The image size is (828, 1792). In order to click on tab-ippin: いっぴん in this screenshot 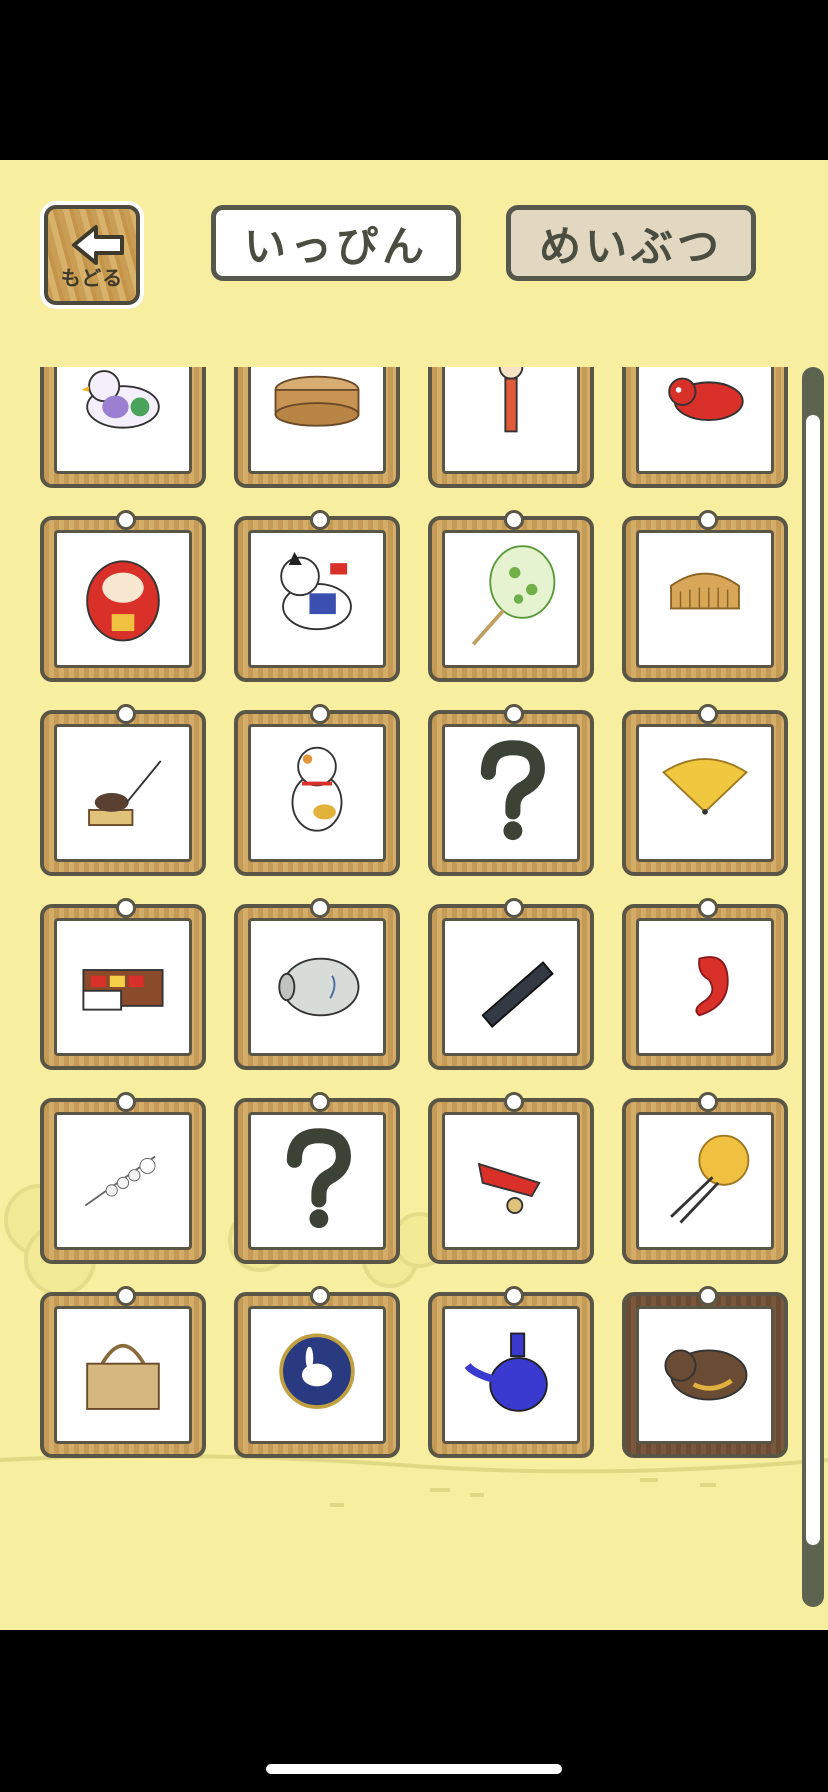, I will do `click(336, 243)`.